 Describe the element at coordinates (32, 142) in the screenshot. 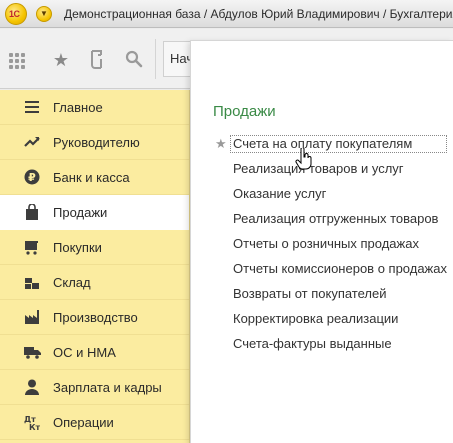

I see `trend-icon` at that location.